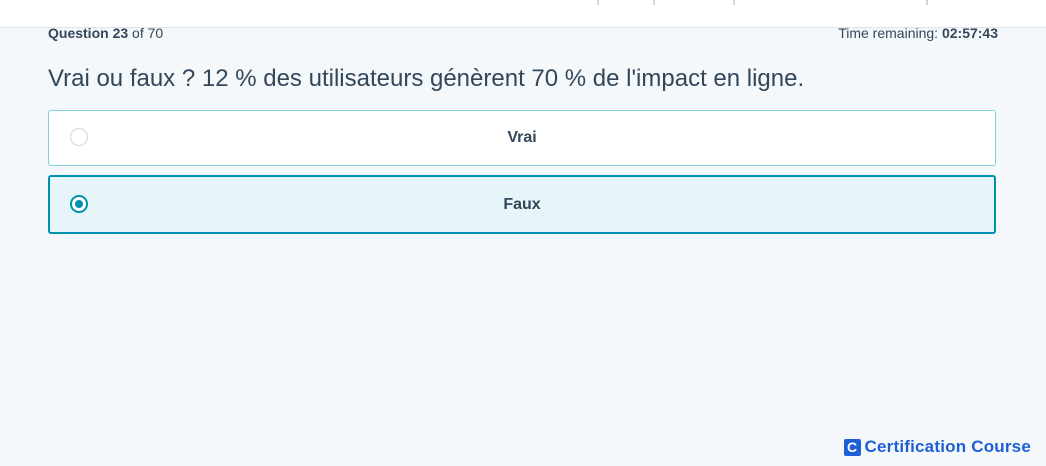 The image size is (1046, 466). I want to click on question-current: 23, so click(120, 33).